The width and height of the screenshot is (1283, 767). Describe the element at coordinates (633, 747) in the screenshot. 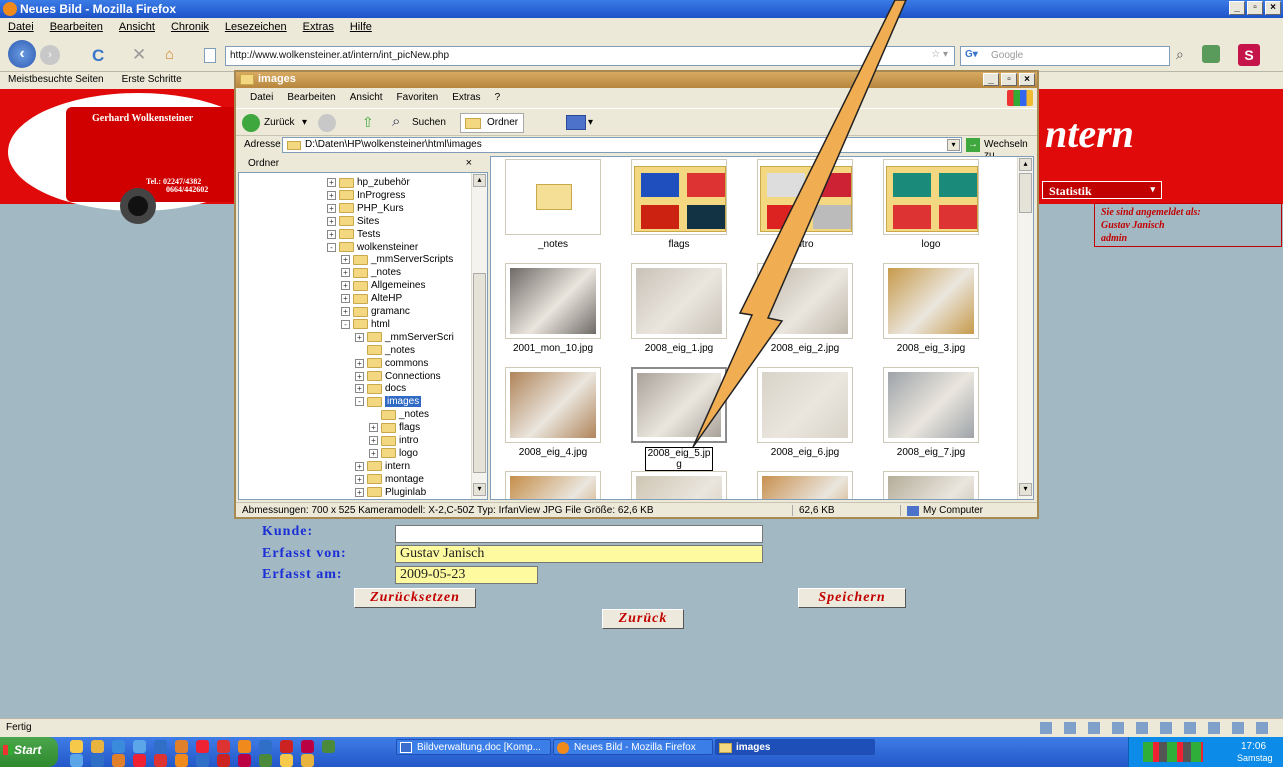

I see `task-firefox: Neues Bild - Mozilla Firefox` at that location.